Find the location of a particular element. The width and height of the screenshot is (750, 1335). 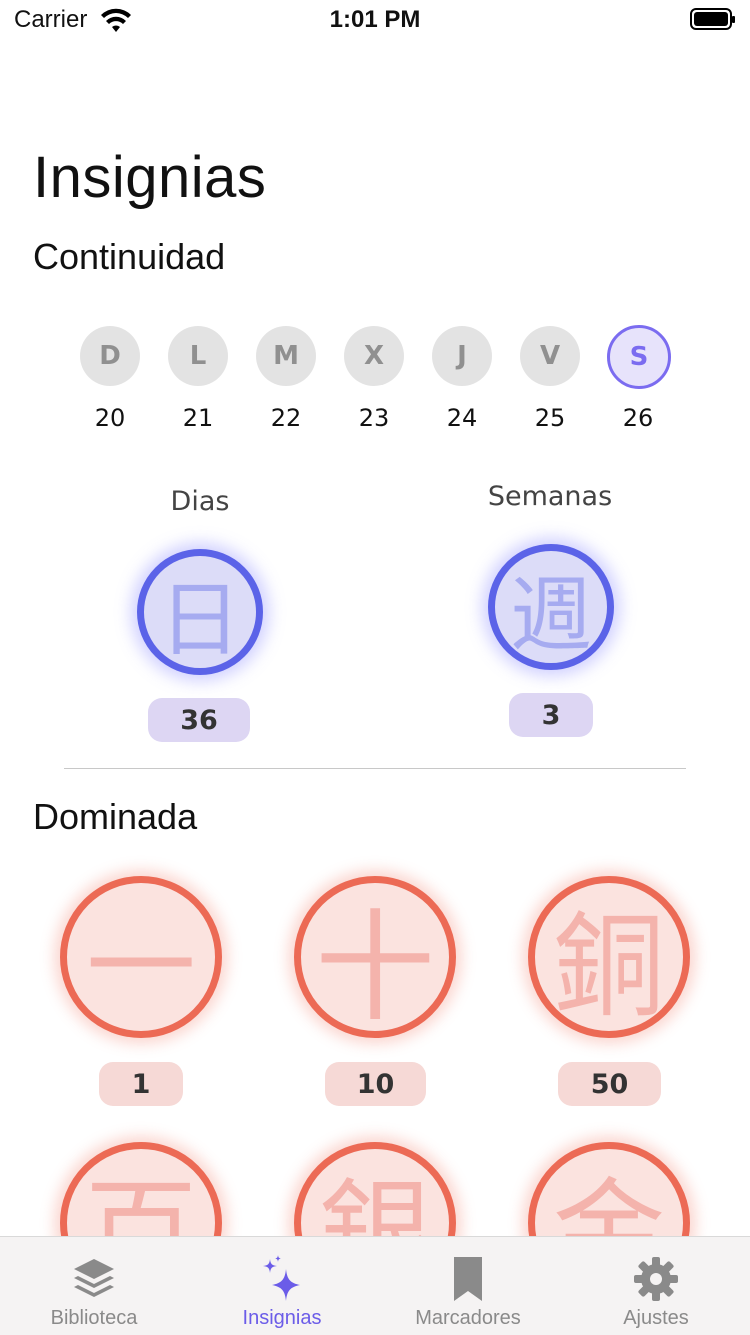

weeks-count-badge: 3 is located at coordinates (551, 715).